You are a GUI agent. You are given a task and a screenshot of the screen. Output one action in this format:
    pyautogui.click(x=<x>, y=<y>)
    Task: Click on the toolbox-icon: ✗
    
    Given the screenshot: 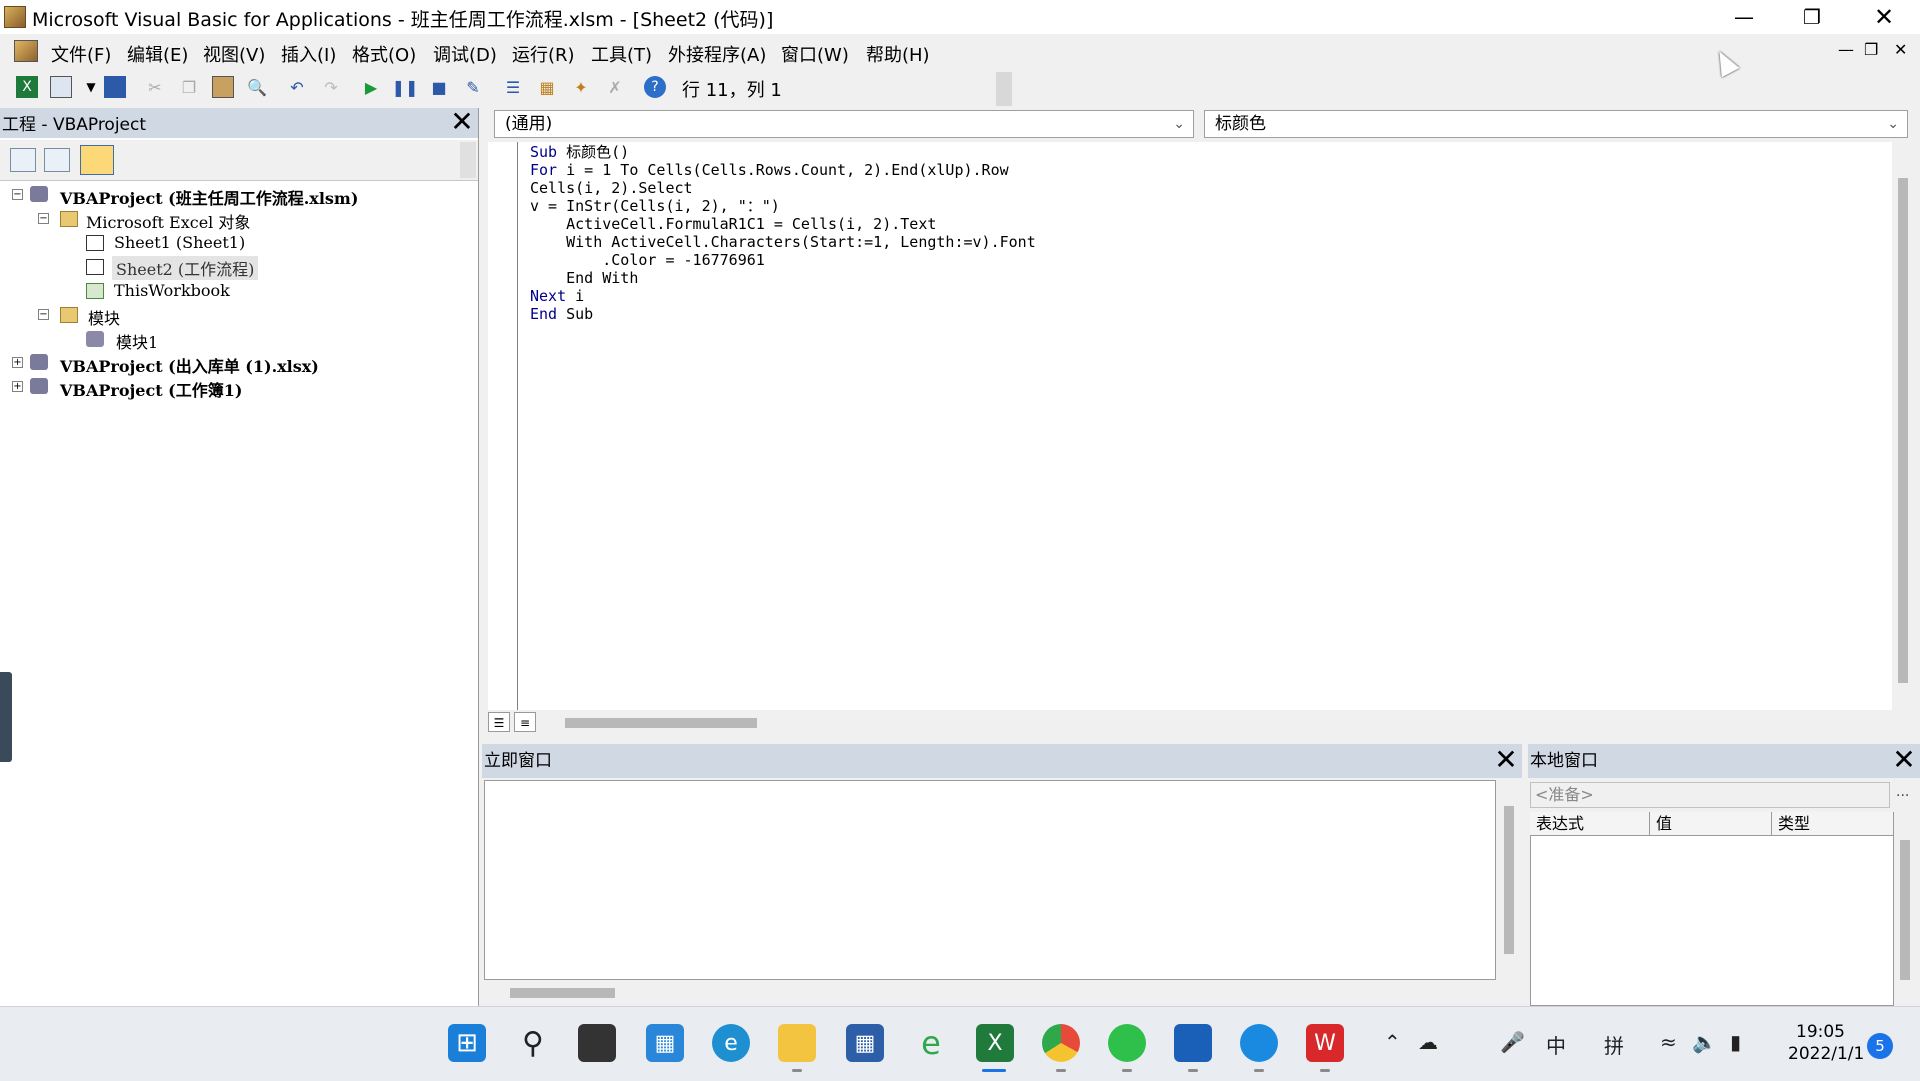 What is the action you would take?
    pyautogui.click(x=615, y=87)
    